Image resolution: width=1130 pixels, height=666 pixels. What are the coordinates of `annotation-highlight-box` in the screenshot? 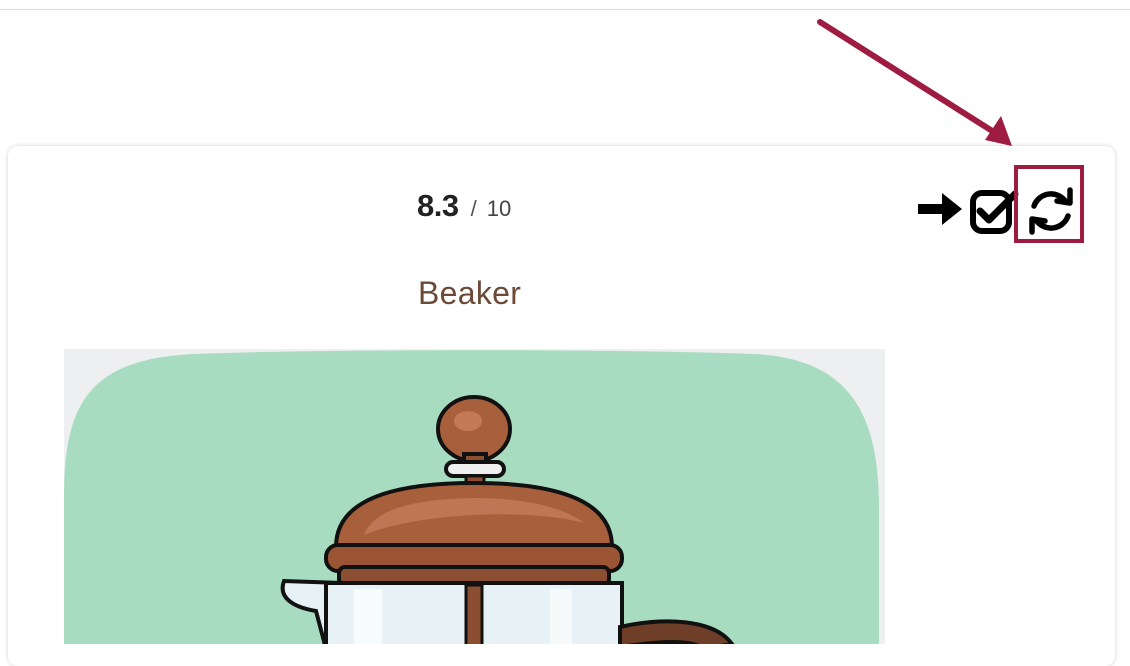 It's located at (1049, 204).